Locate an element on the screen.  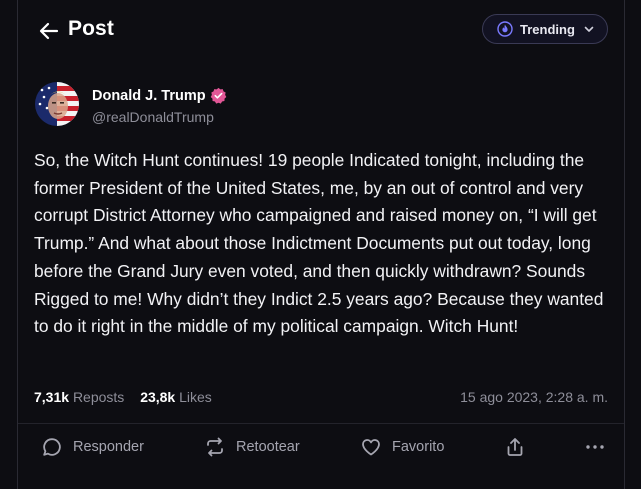
retoot-button: Retootear is located at coordinates (252, 447).